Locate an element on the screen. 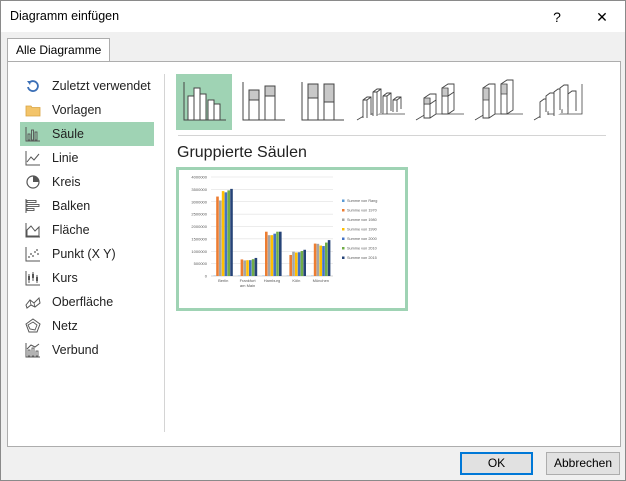 Image resolution: width=626 pixels, height=481 pixels. sidebar-item-label: Balken is located at coordinates (71, 206).